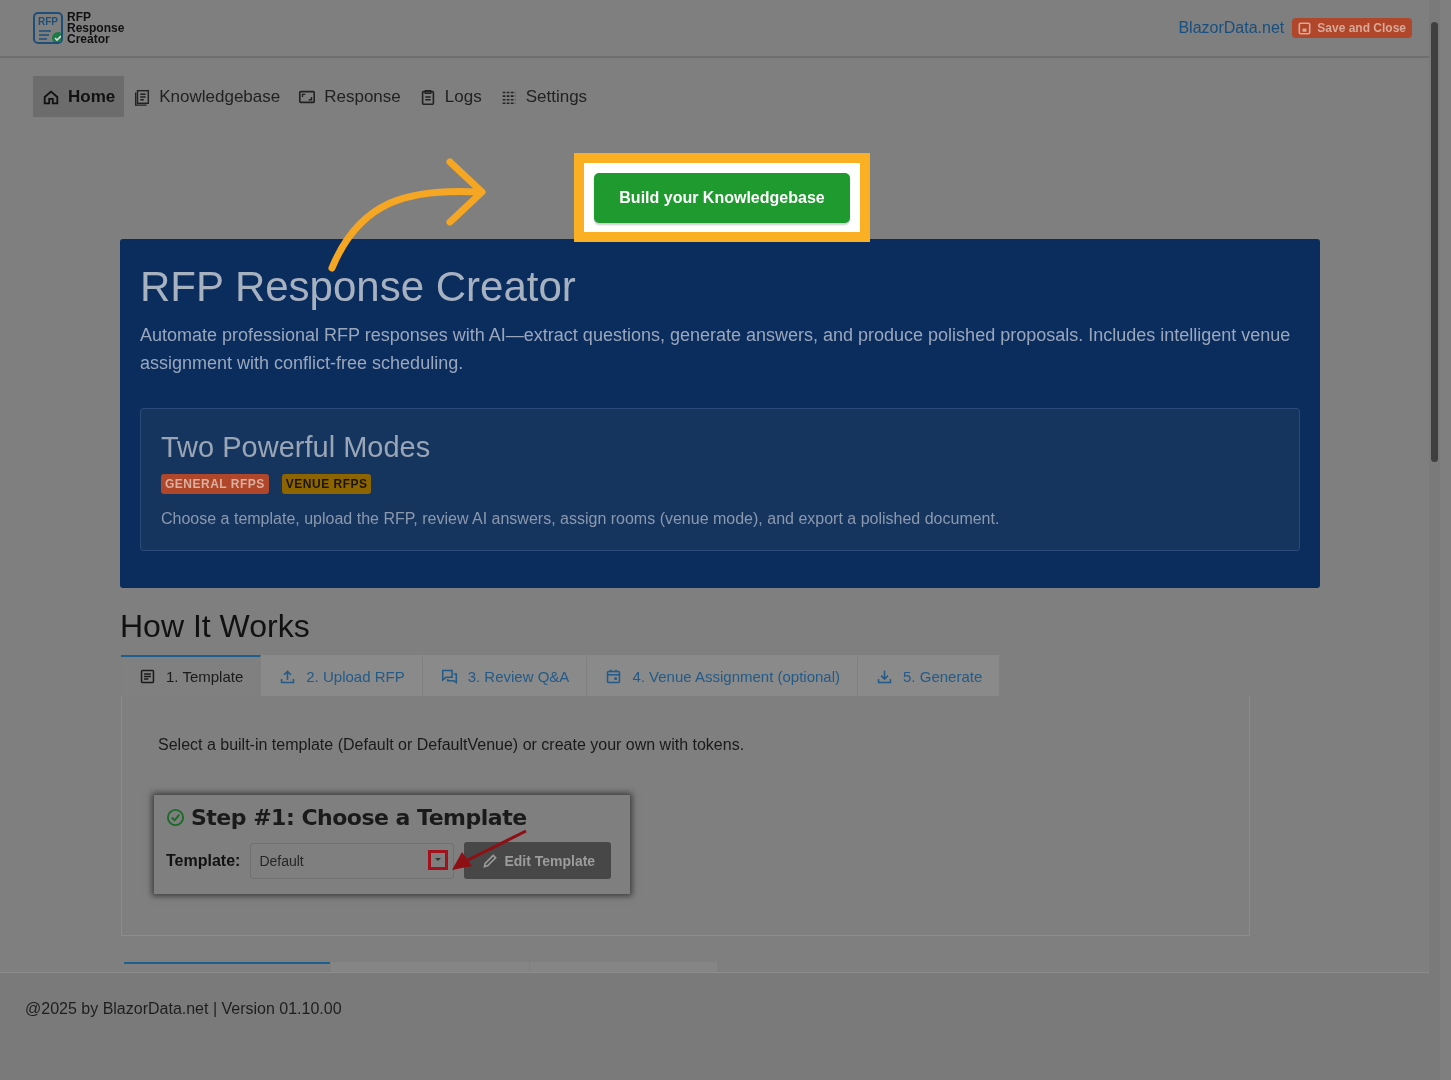  I want to click on tab, so click(430, 967).